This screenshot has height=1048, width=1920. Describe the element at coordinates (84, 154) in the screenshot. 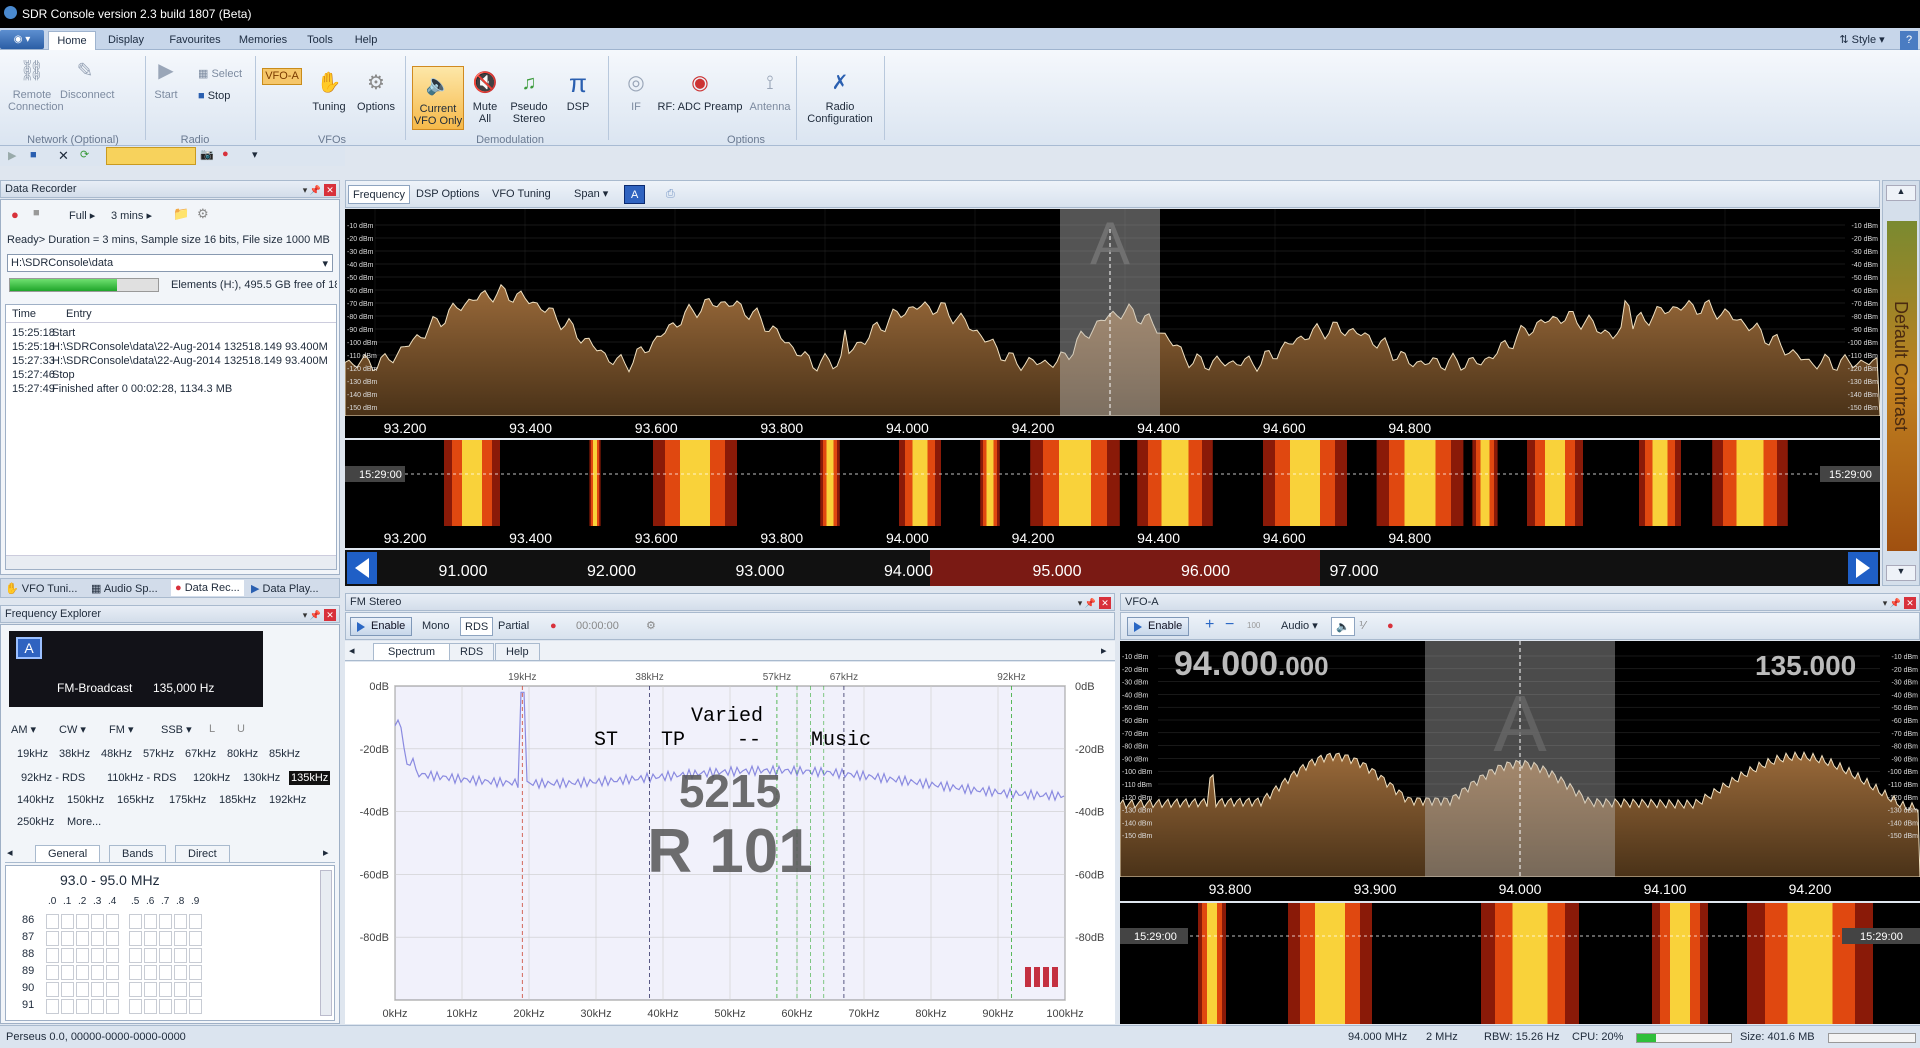

I see `refresh-icon: ⟳` at that location.